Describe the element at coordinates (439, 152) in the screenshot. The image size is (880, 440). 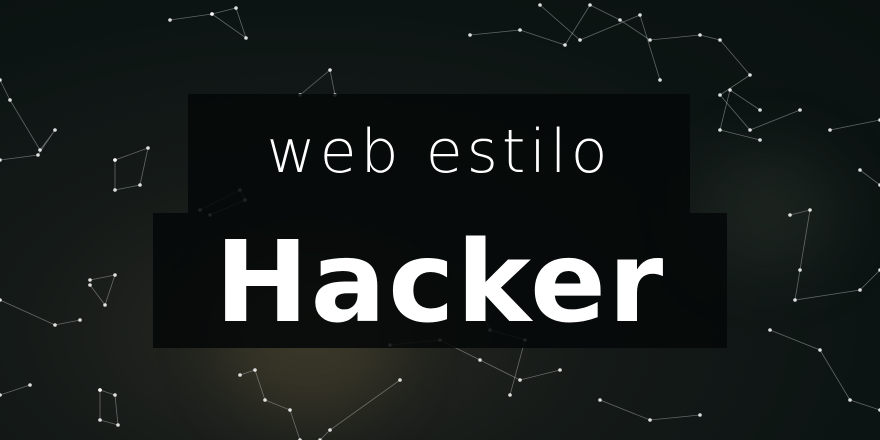
I see `banner-subtitle: web estilo` at that location.